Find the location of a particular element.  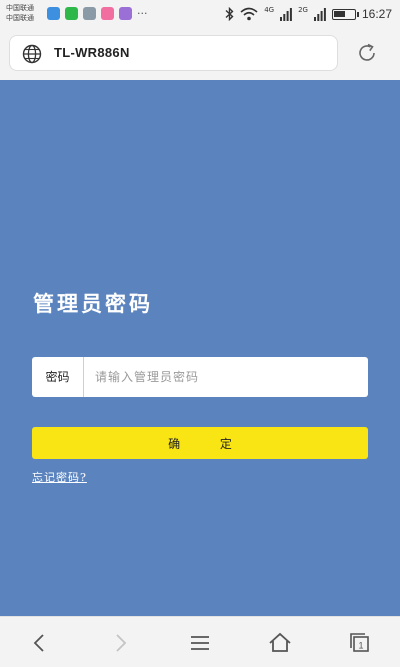

forward-icon is located at coordinates (120, 643).